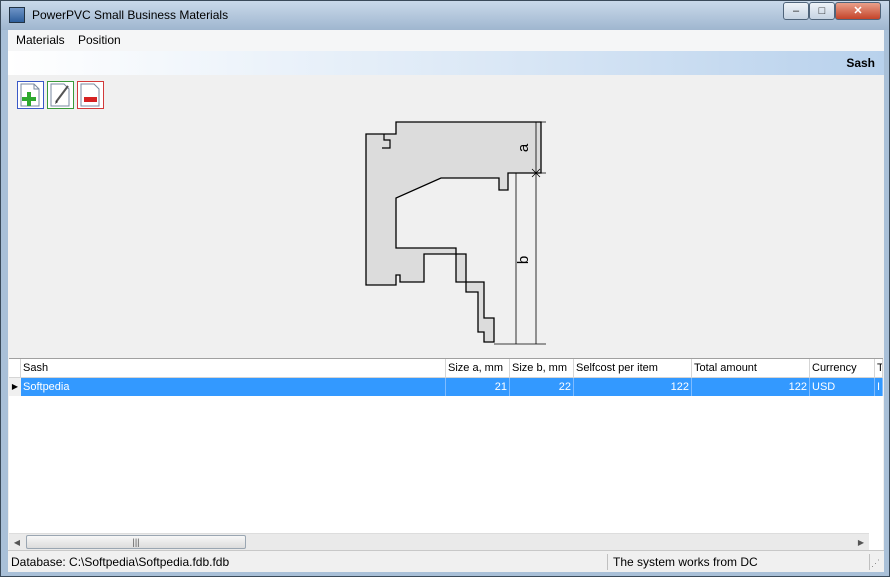 The width and height of the screenshot is (890, 577). Describe the element at coordinates (751, 387) in the screenshot. I see `cell-total: 122` at that location.